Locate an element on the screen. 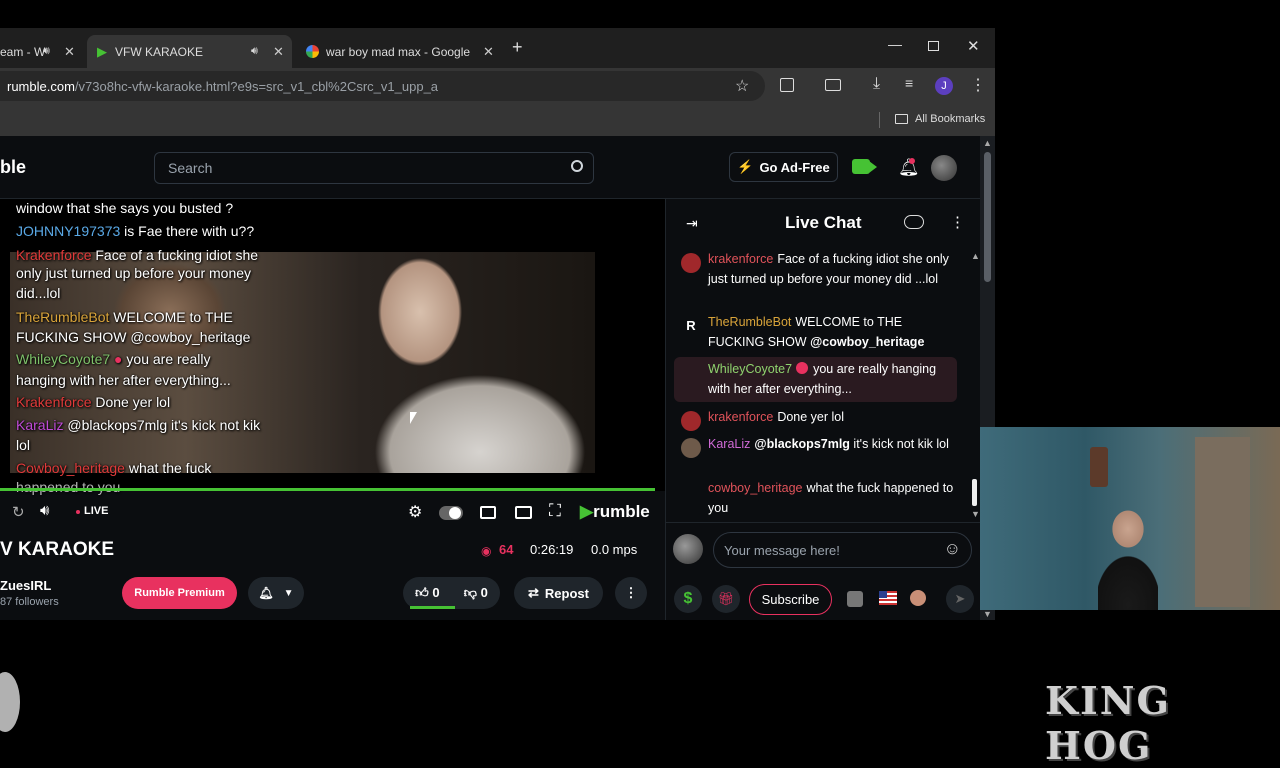 The height and width of the screenshot is (768, 1280). dislike-button: 👎︎ 0 is located at coordinates (476, 593).